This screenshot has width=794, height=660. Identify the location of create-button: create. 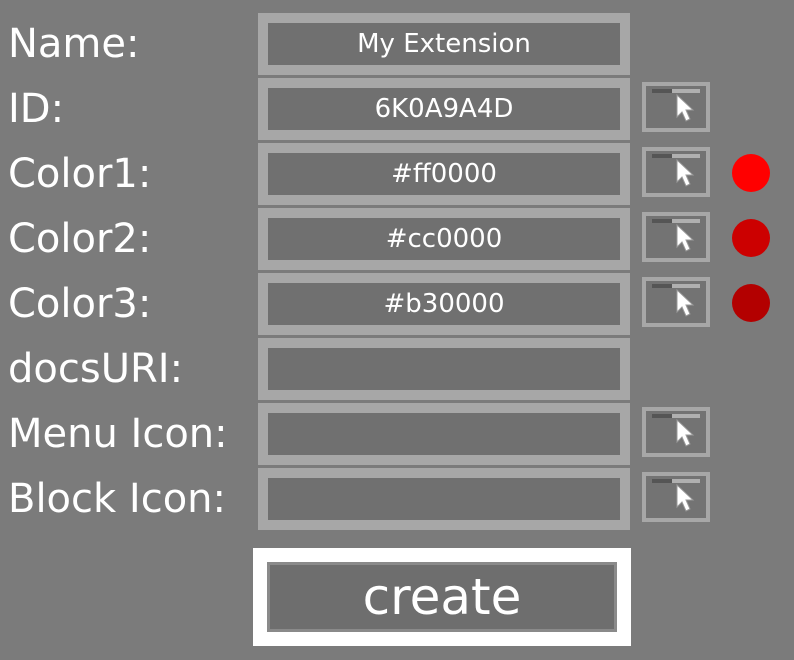
(442, 597).